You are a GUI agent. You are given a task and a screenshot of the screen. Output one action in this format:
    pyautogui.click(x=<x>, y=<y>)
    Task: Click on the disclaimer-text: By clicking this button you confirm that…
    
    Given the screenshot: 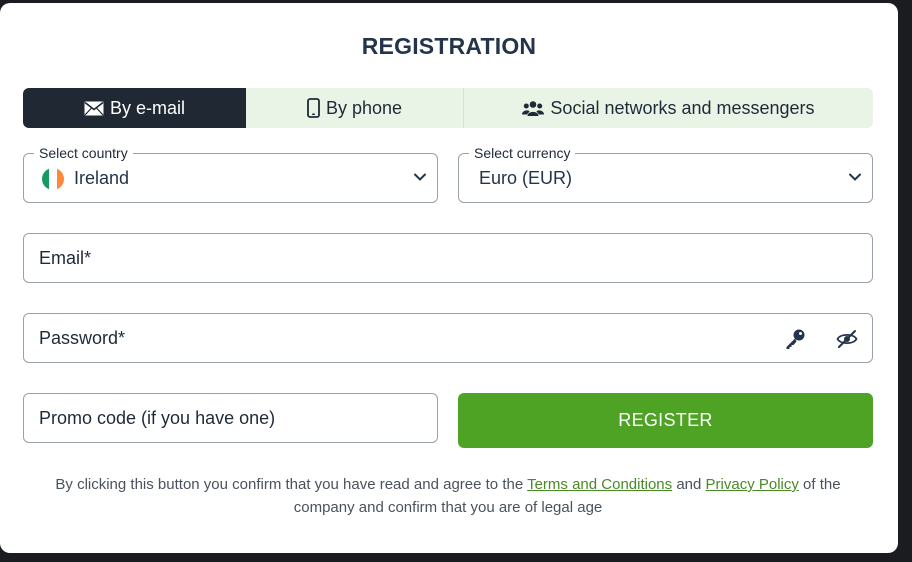 What is the action you would take?
    pyautogui.click(x=291, y=484)
    